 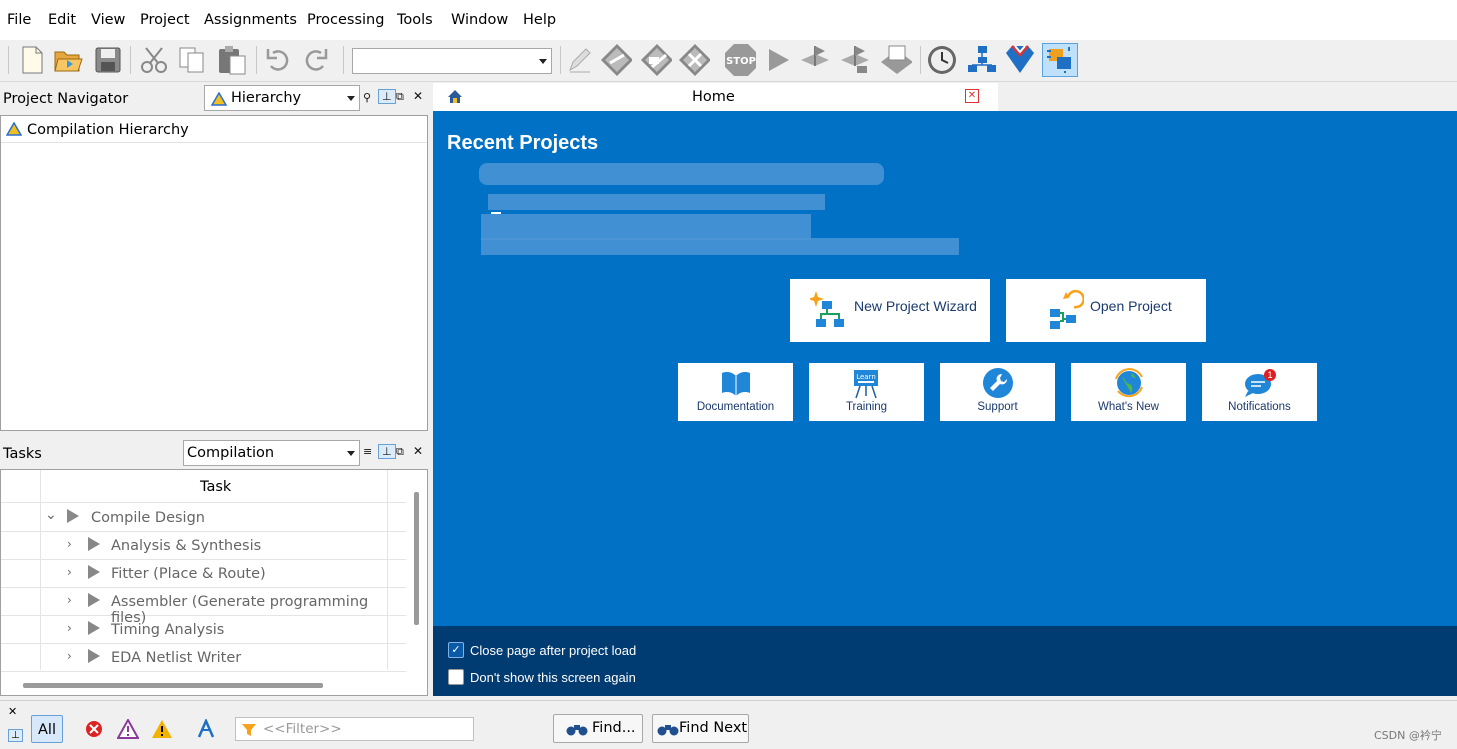 What do you see at coordinates (62, 20) in the screenshot?
I see `menu-edit: Edit` at bounding box center [62, 20].